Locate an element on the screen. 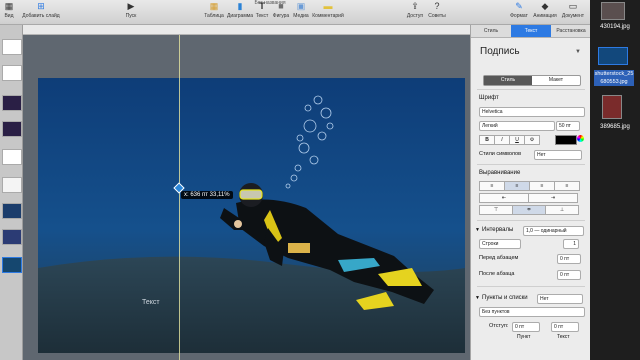 This screenshot has height=360, width=640. font-section-label: Шрифт is located at coordinates (489, 98).